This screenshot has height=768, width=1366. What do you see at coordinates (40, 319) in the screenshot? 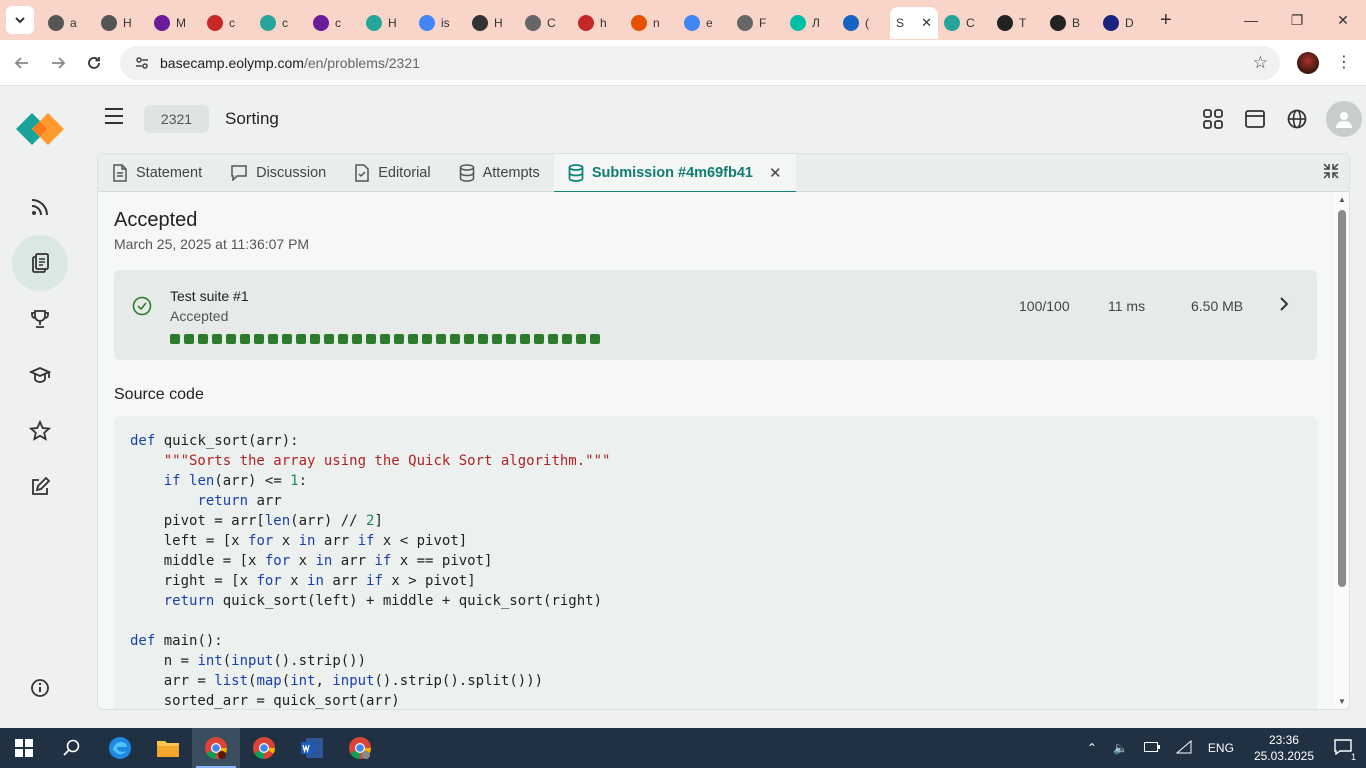
I see `sidebar-competitions` at bounding box center [40, 319].